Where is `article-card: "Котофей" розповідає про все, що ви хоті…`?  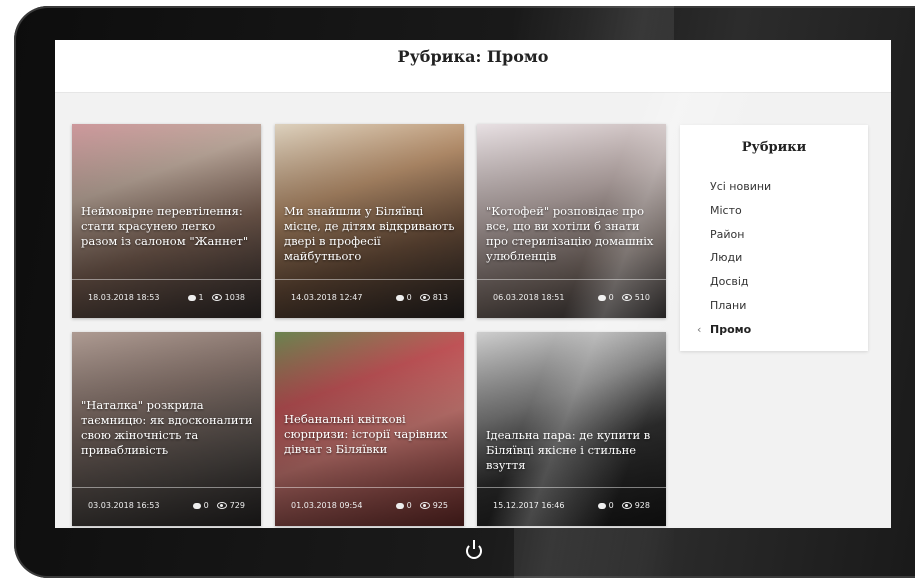 article-card: "Котофей" розповідає про все, що ви хоті… is located at coordinates (571, 221).